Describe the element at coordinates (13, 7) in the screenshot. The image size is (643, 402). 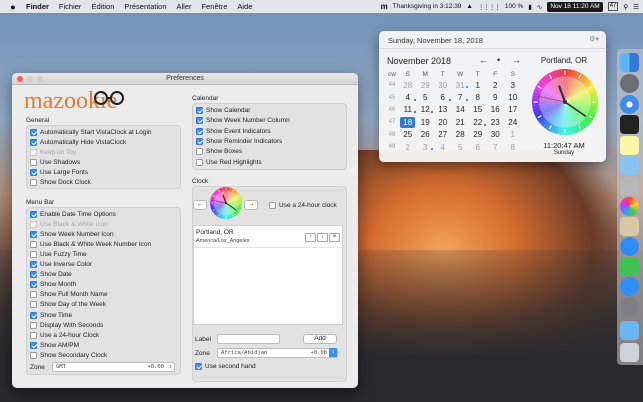
I see `apple-icon: ●` at that location.